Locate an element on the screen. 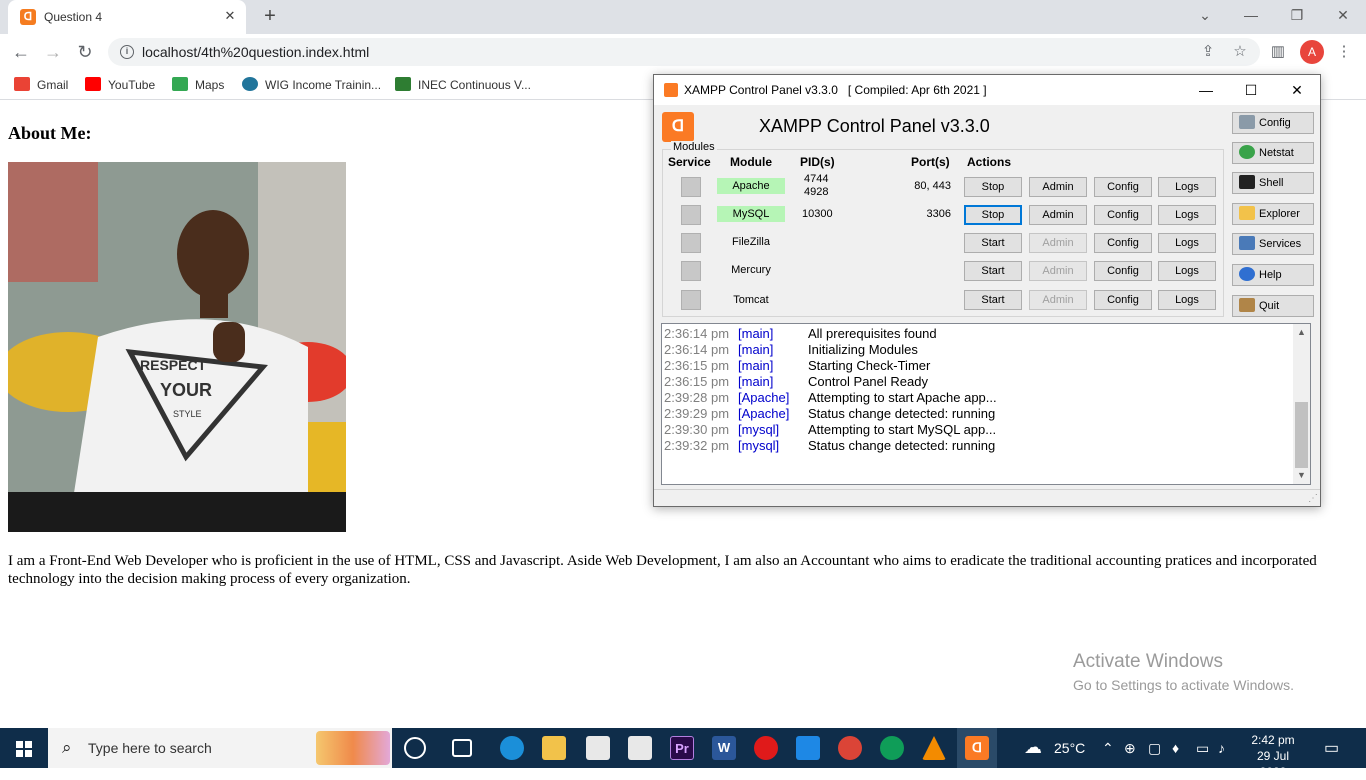 Image resolution: width=1366 pixels, height=780 pixels. vscode-icon is located at coordinates (808, 748).